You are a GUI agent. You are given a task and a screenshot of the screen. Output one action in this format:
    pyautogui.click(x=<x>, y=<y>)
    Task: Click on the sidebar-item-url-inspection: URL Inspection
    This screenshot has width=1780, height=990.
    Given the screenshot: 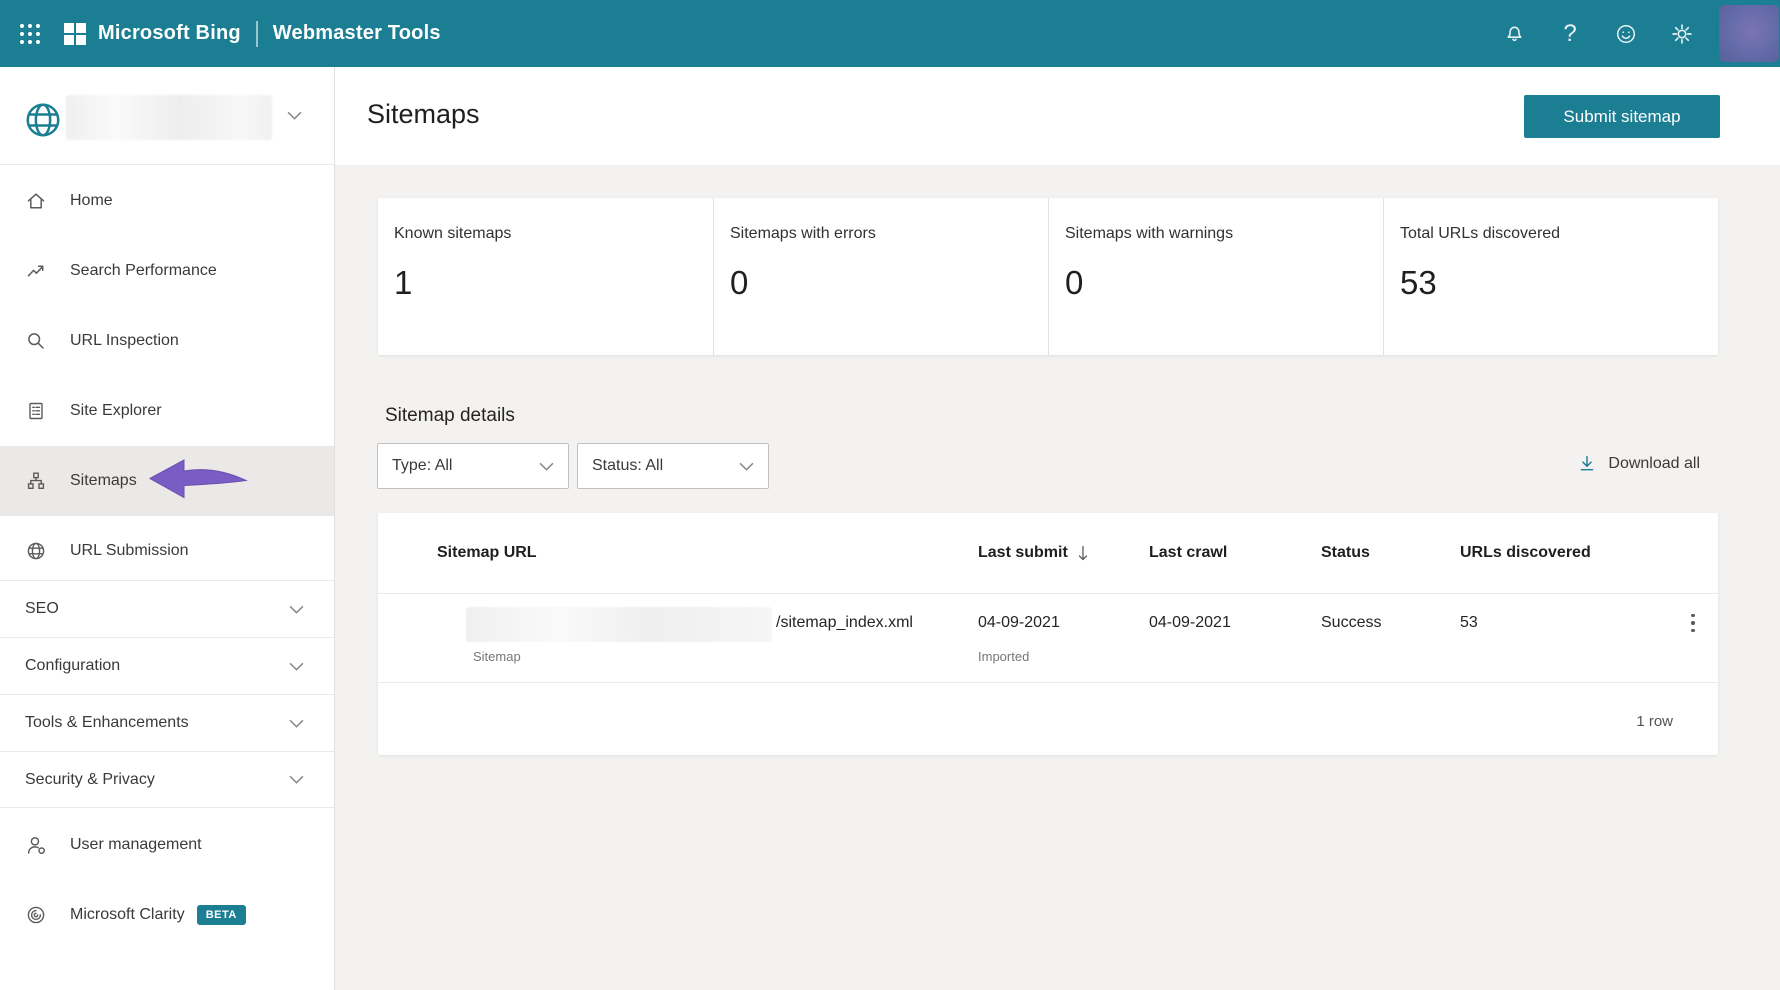 What is the action you would take?
    pyautogui.click(x=167, y=341)
    